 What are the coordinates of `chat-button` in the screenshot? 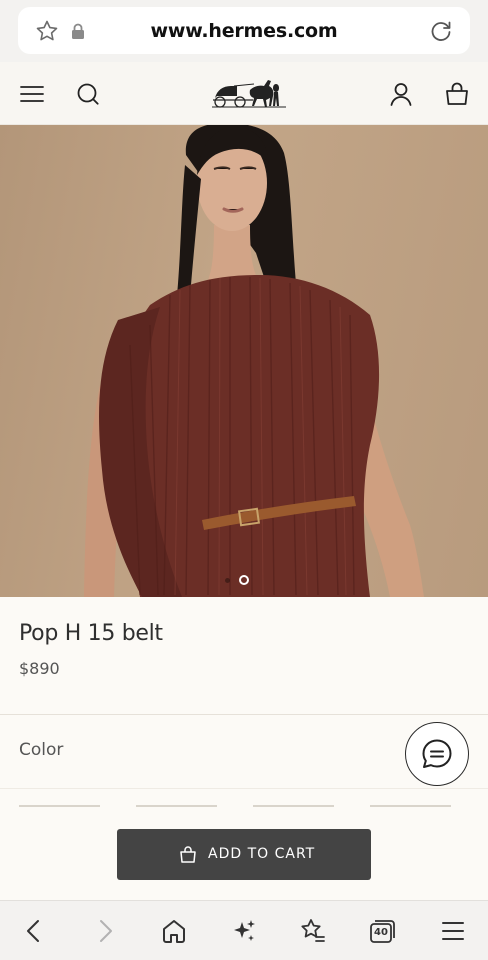 It's located at (437, 754).